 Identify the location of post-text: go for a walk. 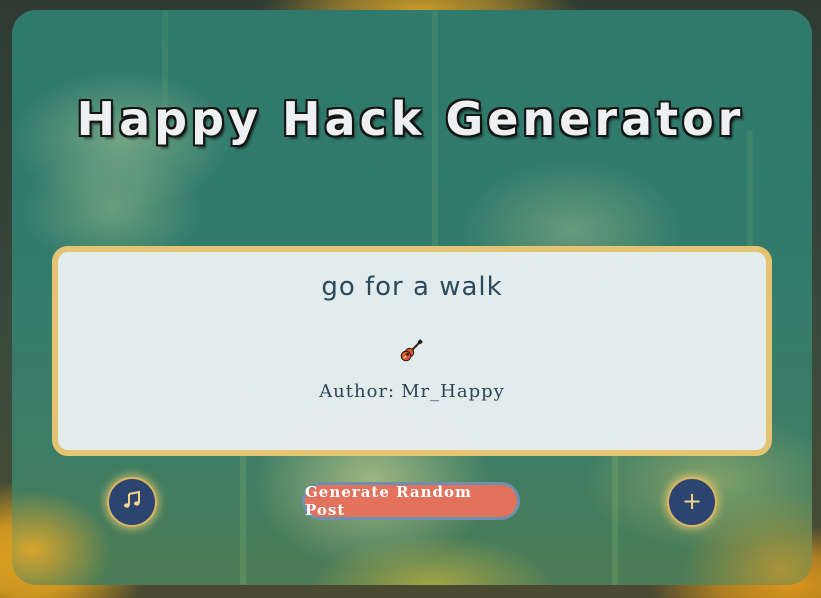
(412, 287).